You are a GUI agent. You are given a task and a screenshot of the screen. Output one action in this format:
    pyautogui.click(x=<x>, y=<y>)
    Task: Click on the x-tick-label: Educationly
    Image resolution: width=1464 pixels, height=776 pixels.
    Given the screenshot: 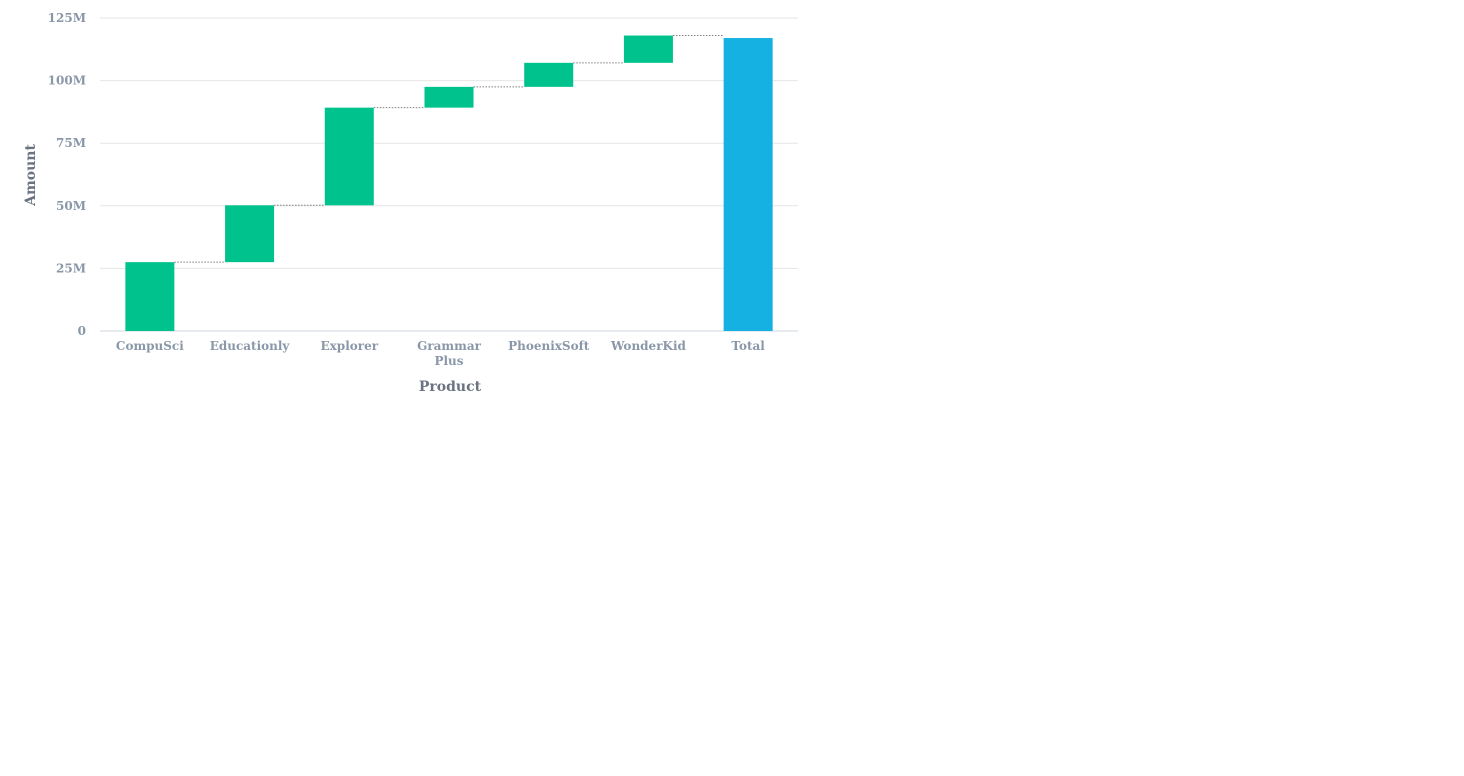 What is the action you would take?
    pyautogui.click(x=250, y=346)
    